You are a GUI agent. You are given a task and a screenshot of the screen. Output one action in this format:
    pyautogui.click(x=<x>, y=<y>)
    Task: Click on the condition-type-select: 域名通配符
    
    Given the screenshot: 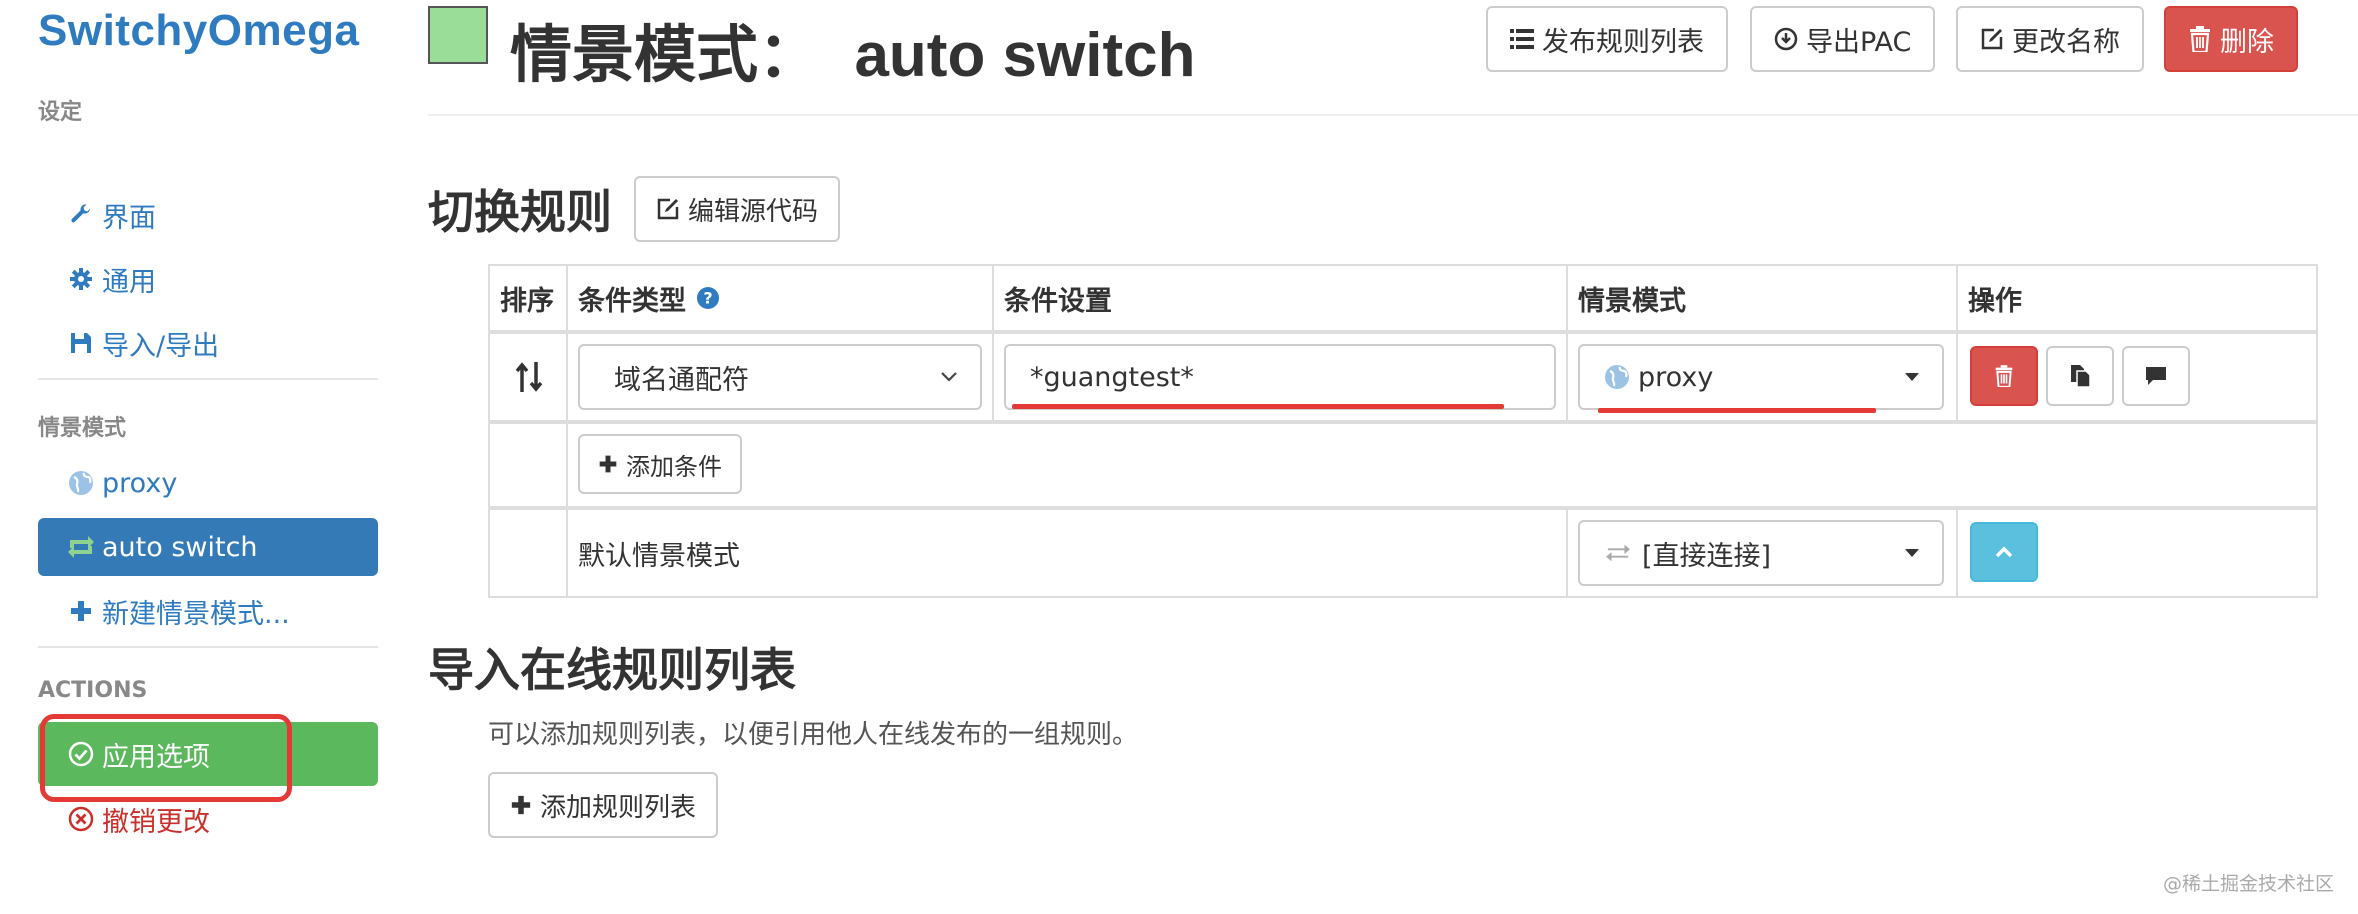 What is the action you would take?
    pyautogui.click(x=780, y=377)
    